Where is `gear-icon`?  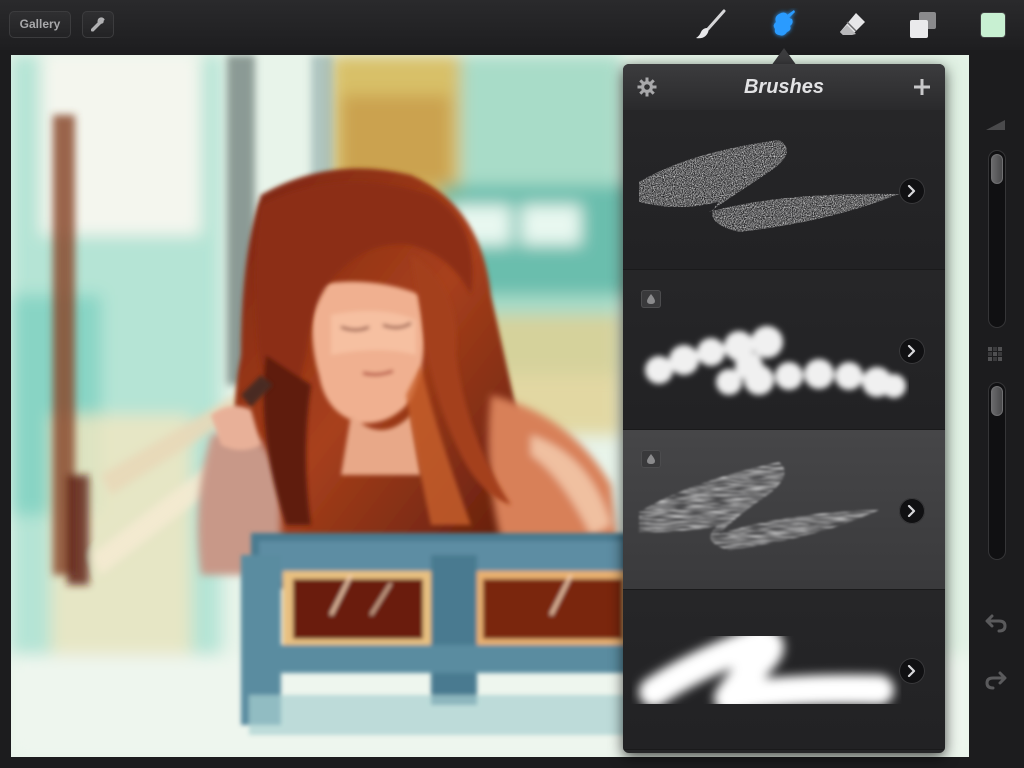
gear-icon is located at coordinates (647, 87).